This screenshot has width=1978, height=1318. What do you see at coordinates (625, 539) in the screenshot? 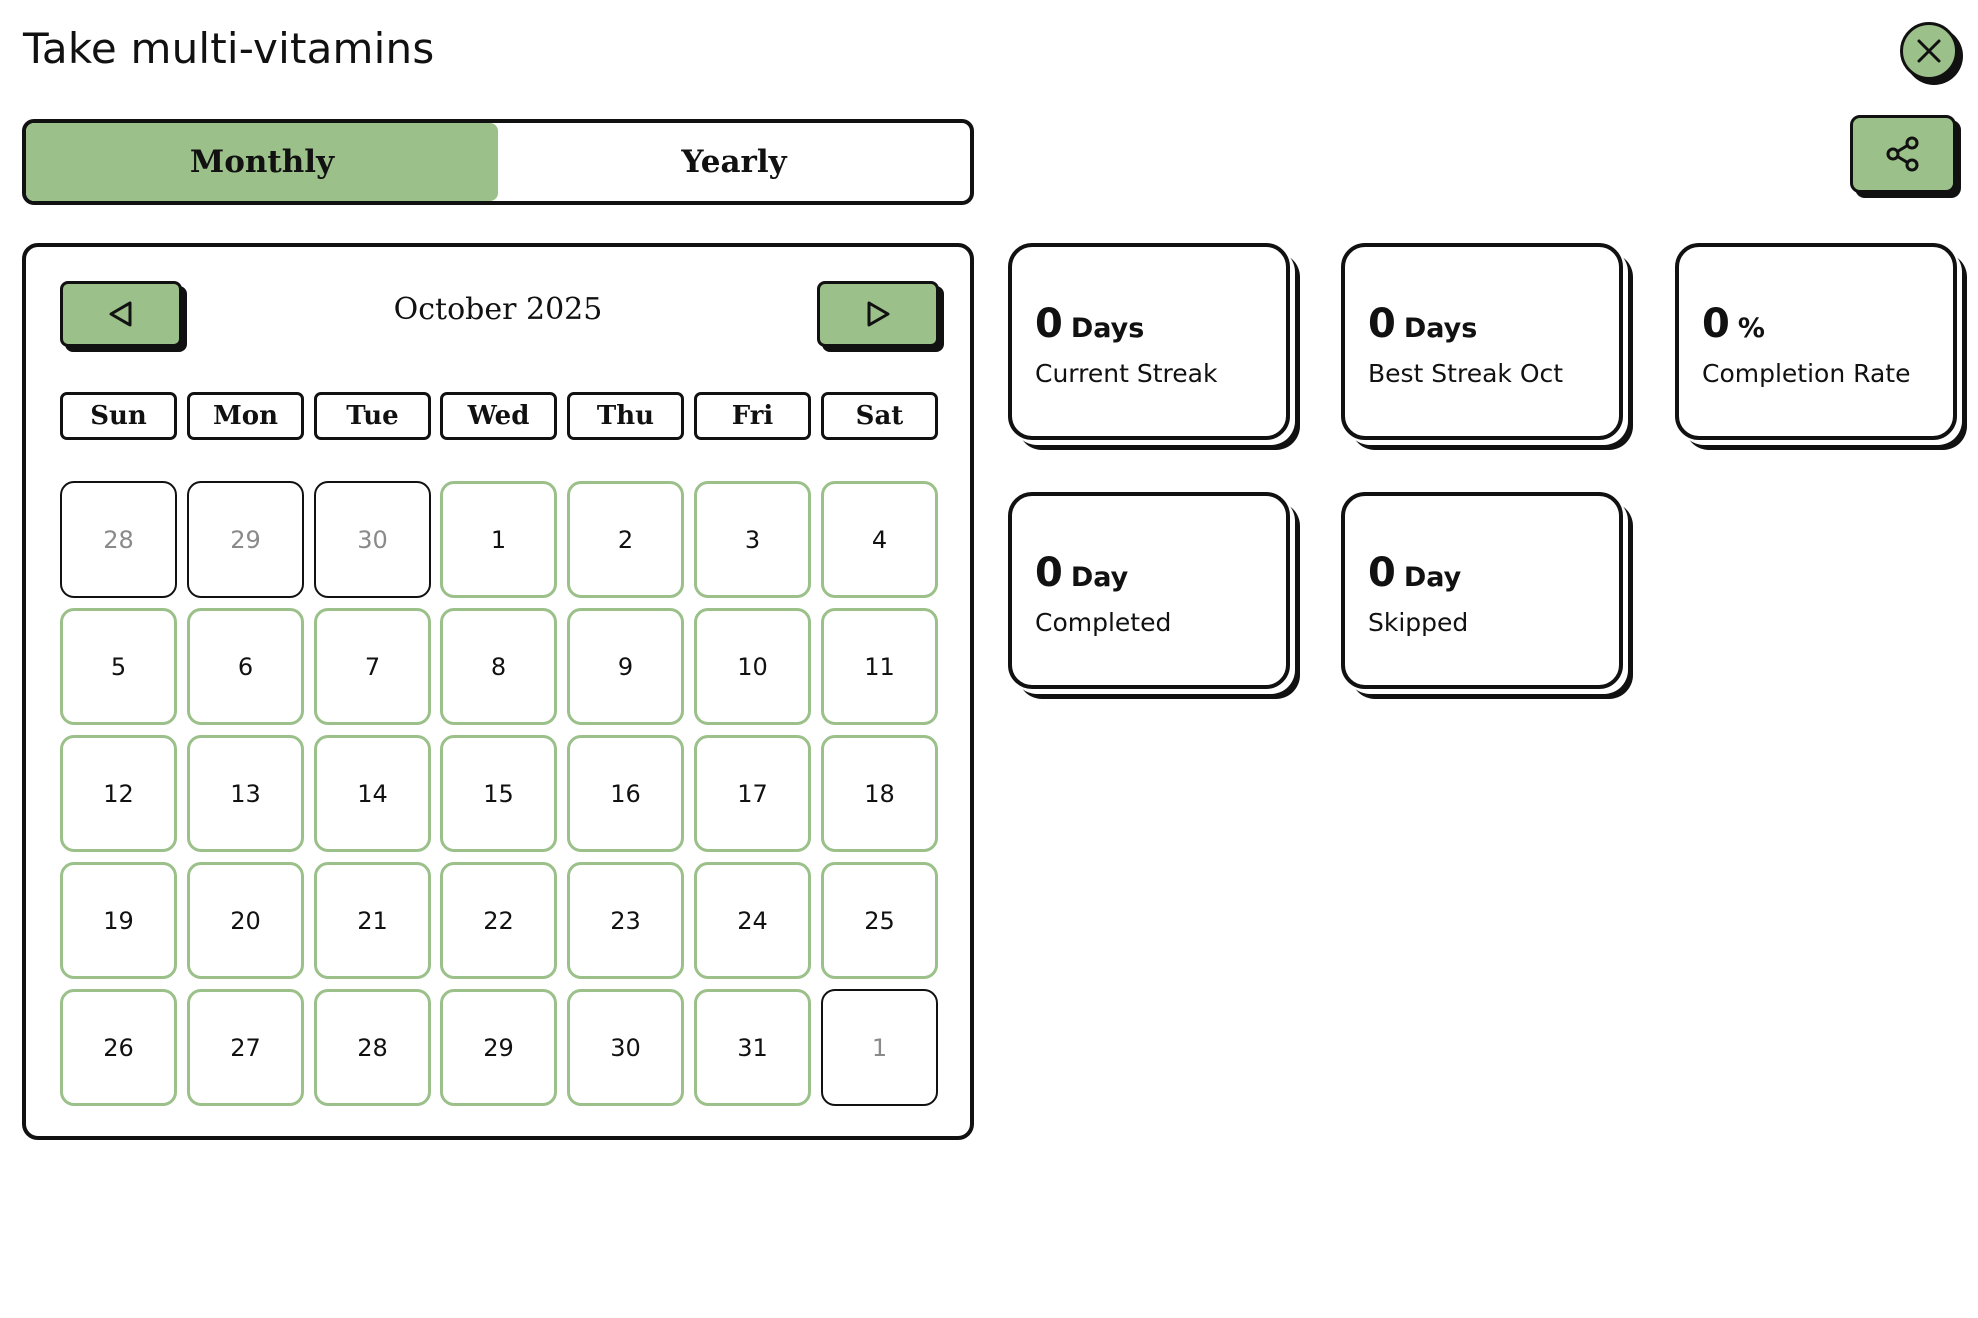
I see `calendar-day: 2` at bounding box center [625, 539].